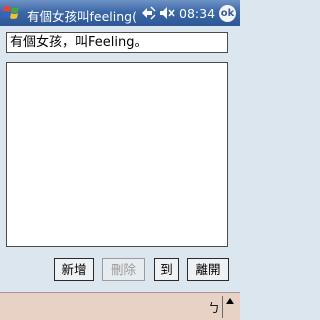  What do you see at coordinates (159, 13) in the screenshot?
I see `system-tray` at bounding box center [159, 13].